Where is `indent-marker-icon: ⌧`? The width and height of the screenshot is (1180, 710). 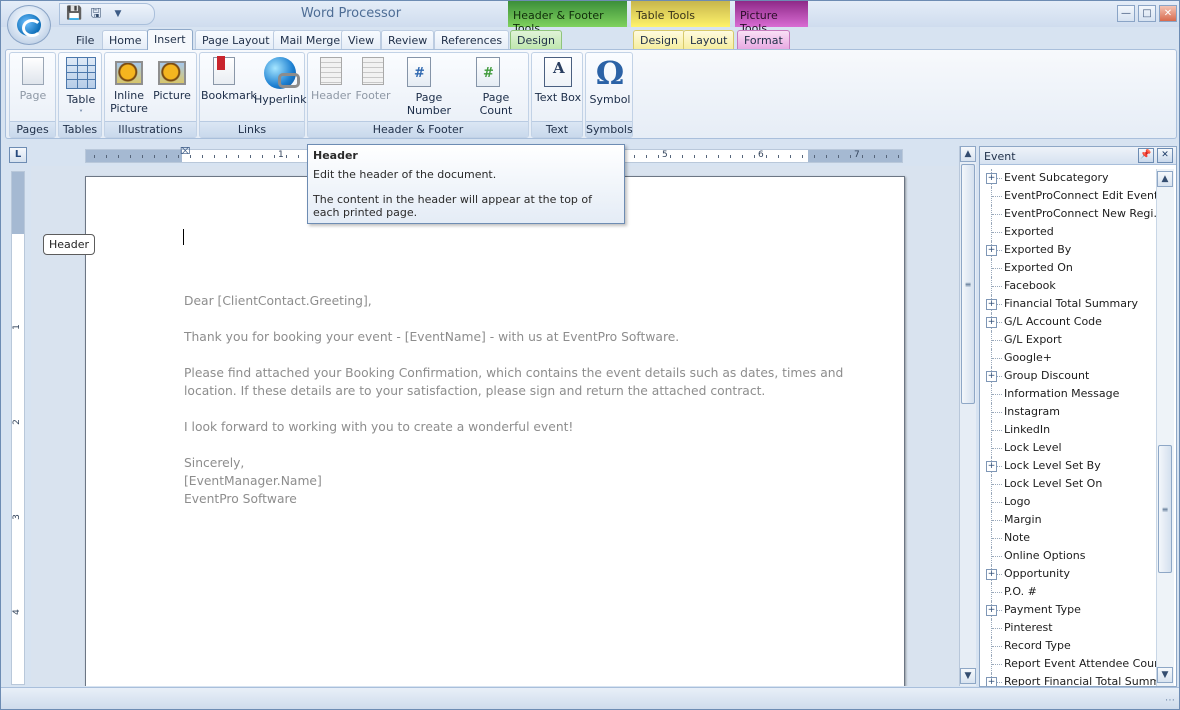 indent-marker-icon: ⌧ is located at coordinates (185, 152).